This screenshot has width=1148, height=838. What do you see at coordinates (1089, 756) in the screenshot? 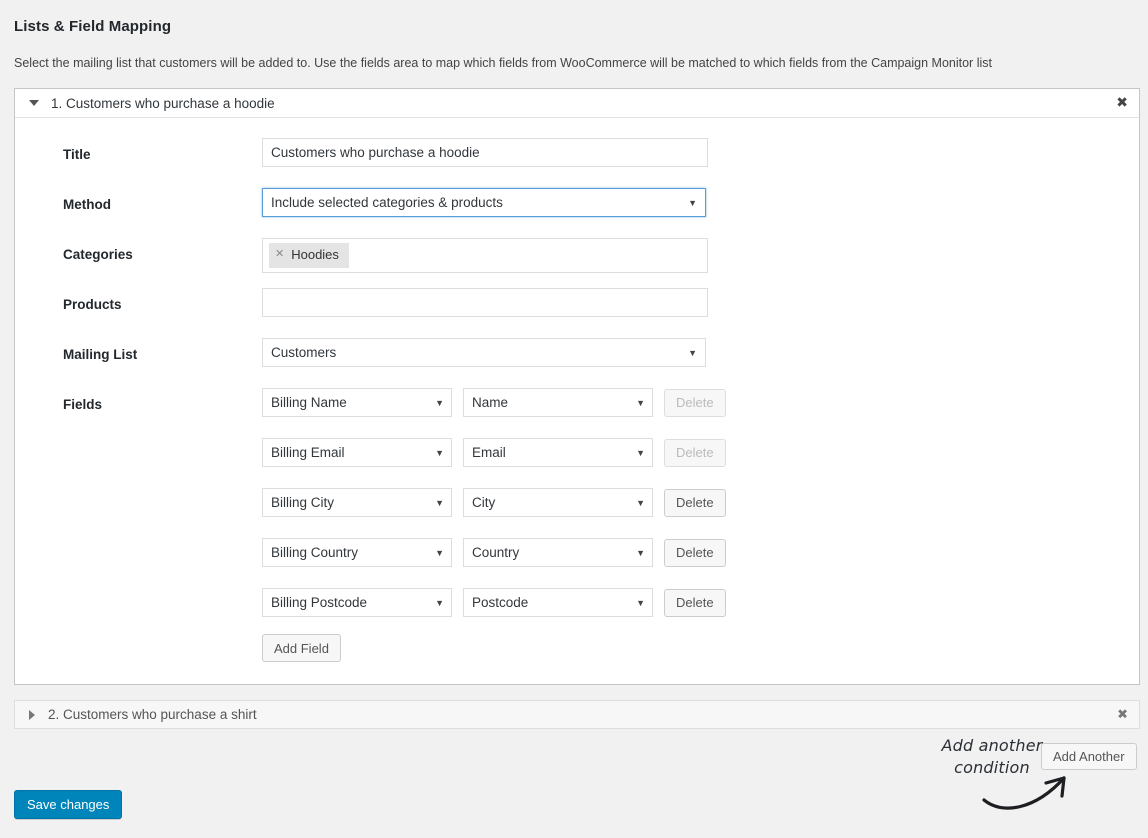
I see `add-another-button: Add Another` at bounding box center [1089, 756].